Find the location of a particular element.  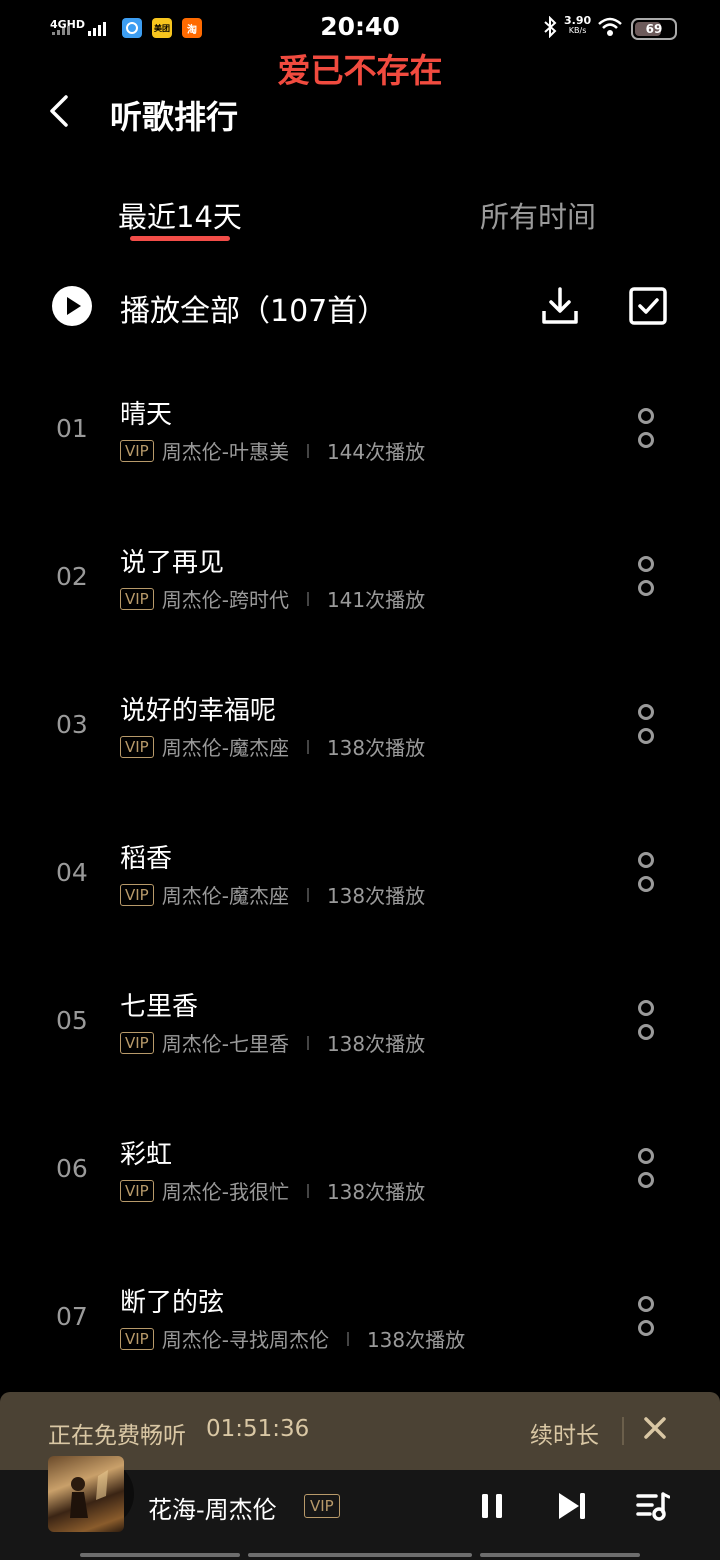

back-button is located at coordinates (61, 111).